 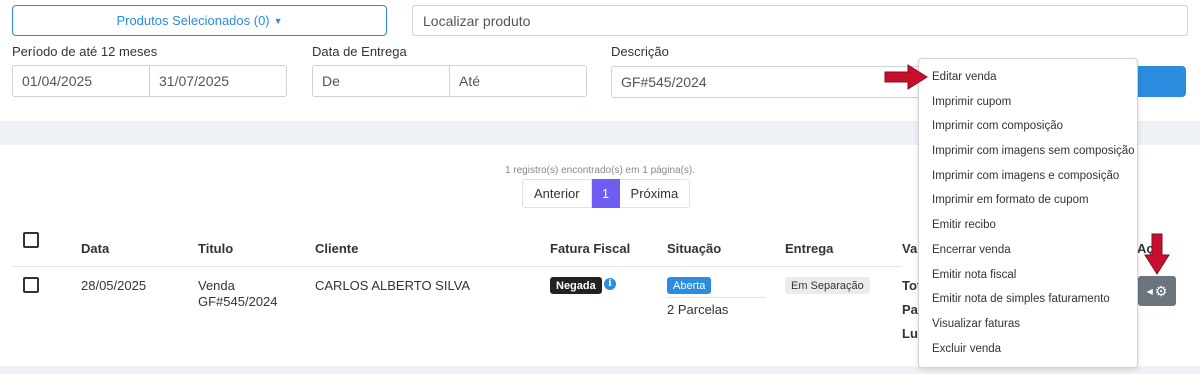 What do you see at coordinates (1028, 225) in the screenshot?
I see `menu-item-issue-receipt: Emitir recibo` at bounding box center [1028, 225].